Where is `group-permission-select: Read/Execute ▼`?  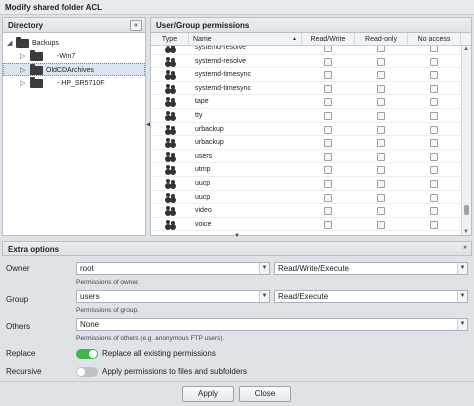 group-permission-select: Read/Execute ▼ is located at coordinates (371, 296).